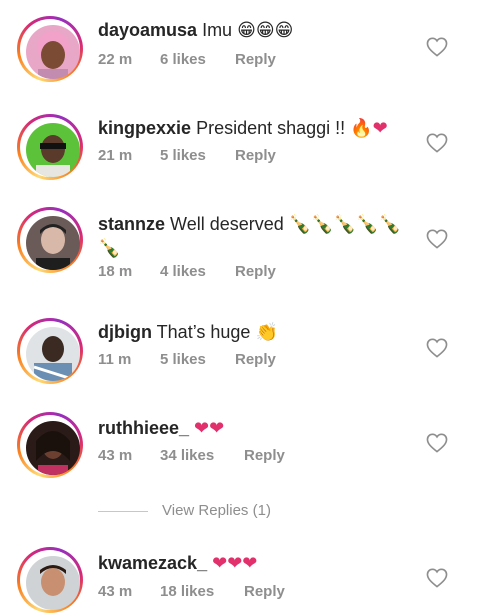 The width and height of the screenshot is (480, 613). I want to click on comment-body: President shaggi !!, so click(271, 128).